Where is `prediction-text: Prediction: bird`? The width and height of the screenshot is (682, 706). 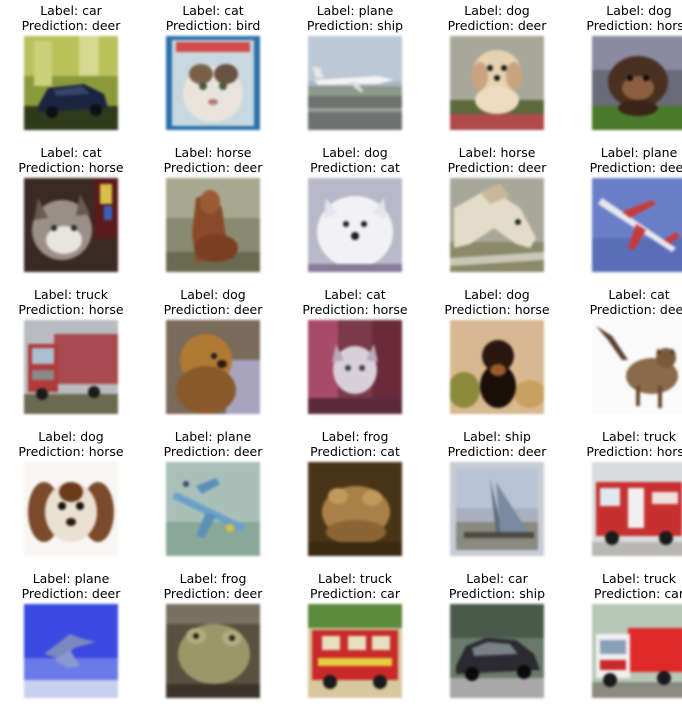
prediction-text: Prediction: bird is located at coordinates (213, 25).